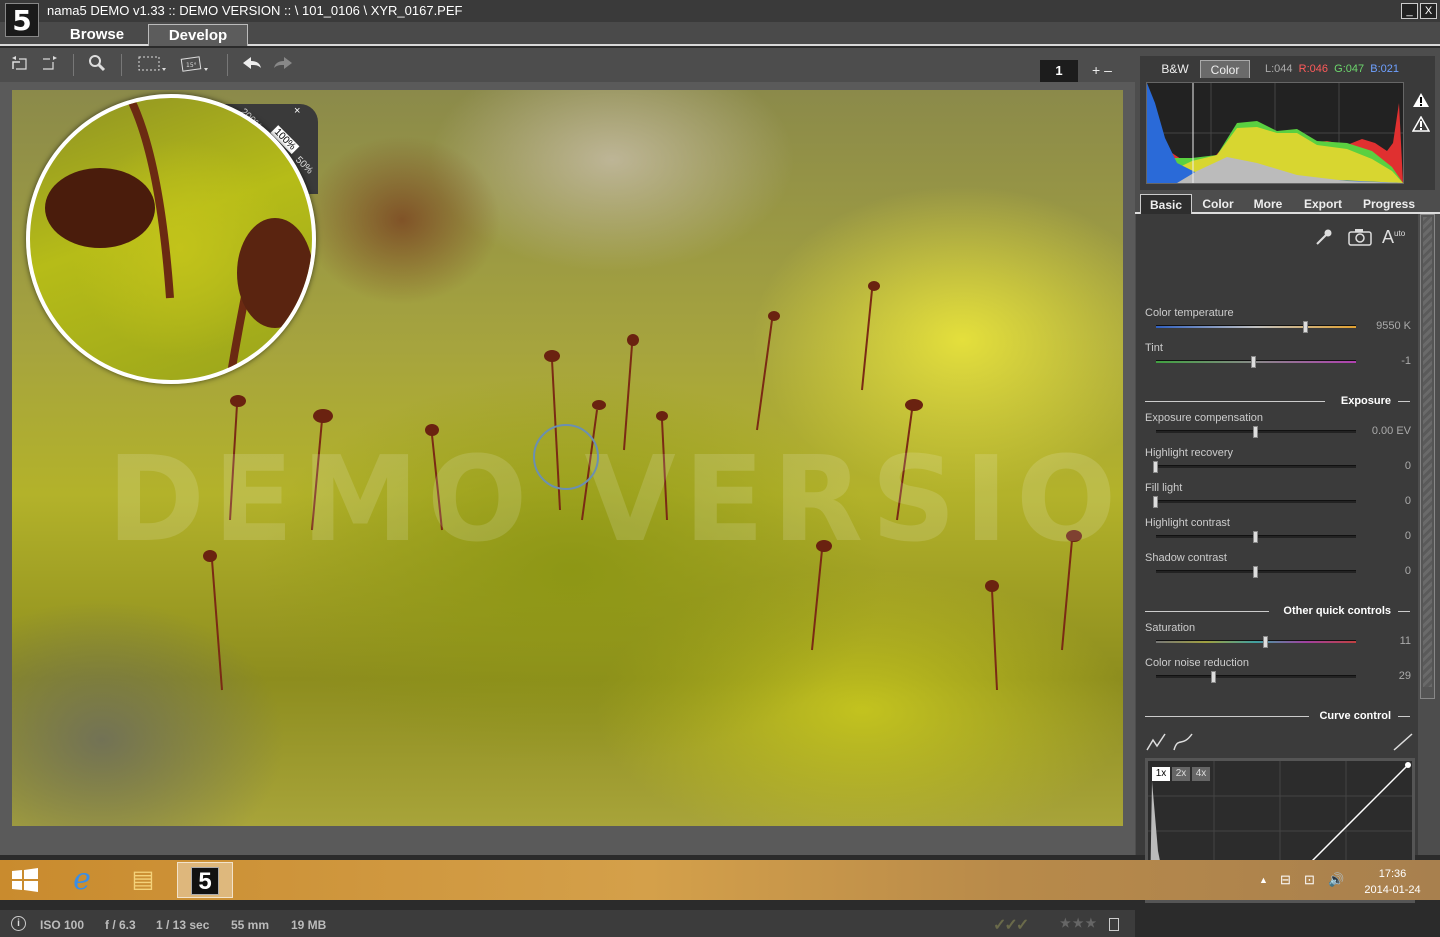  What do you see at coordinates (1155, 467) in the screenshot?
I see `highlight-recovery-thumb` at bounding box center [1155, 467].